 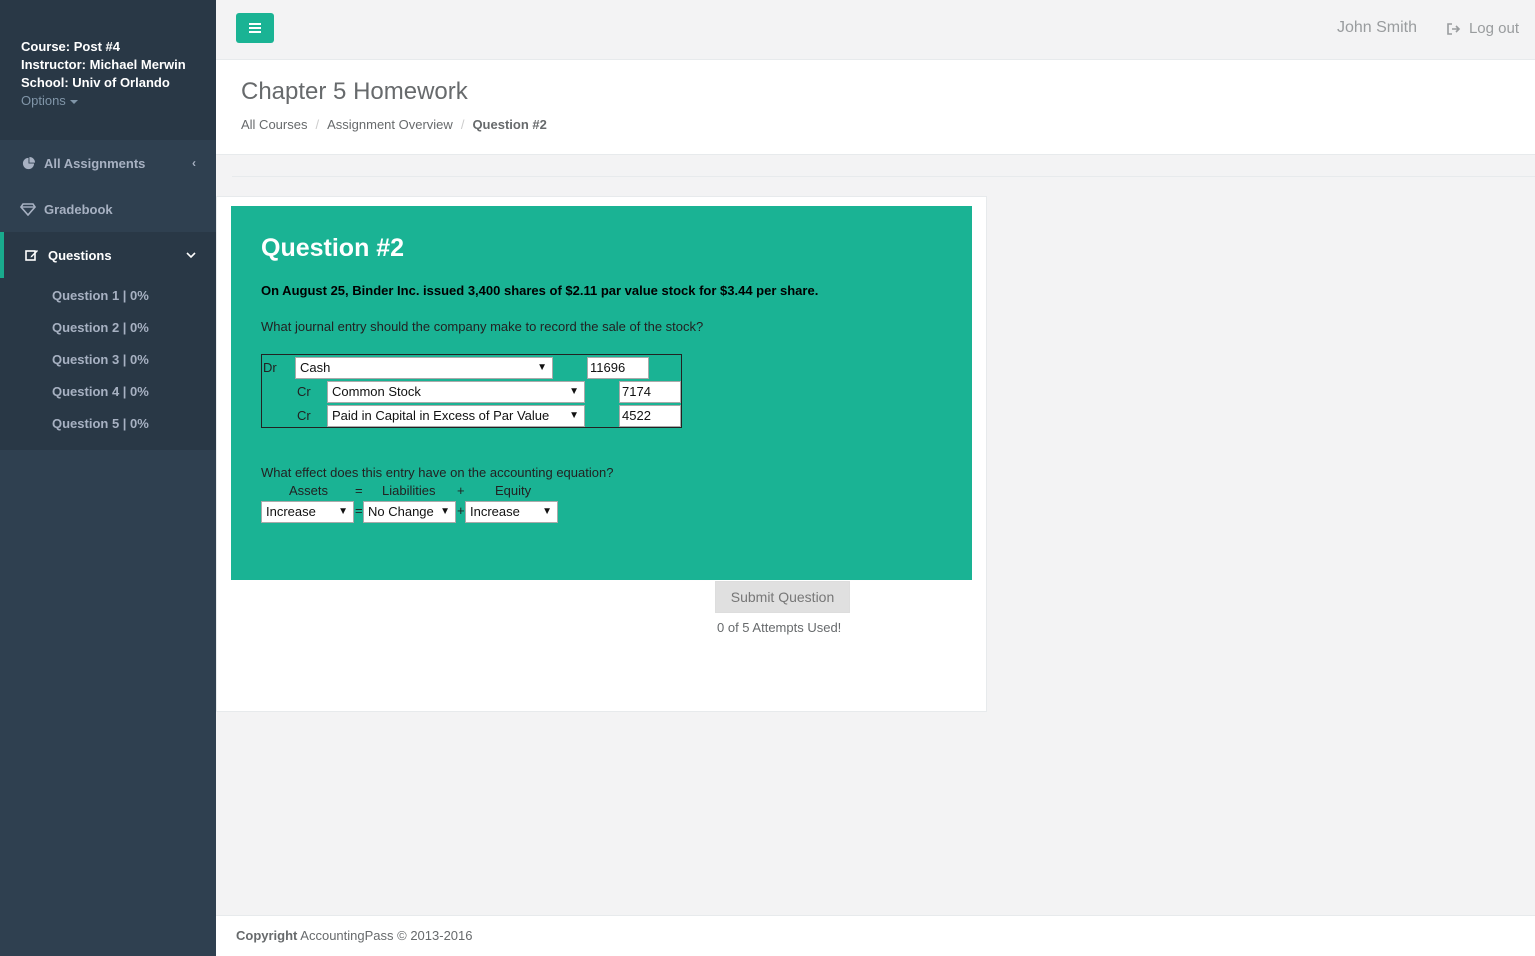 I want to click on credit-account-select-2: Paid in Capital in Excess of Par Value ▼, so click(x=456, y=416).